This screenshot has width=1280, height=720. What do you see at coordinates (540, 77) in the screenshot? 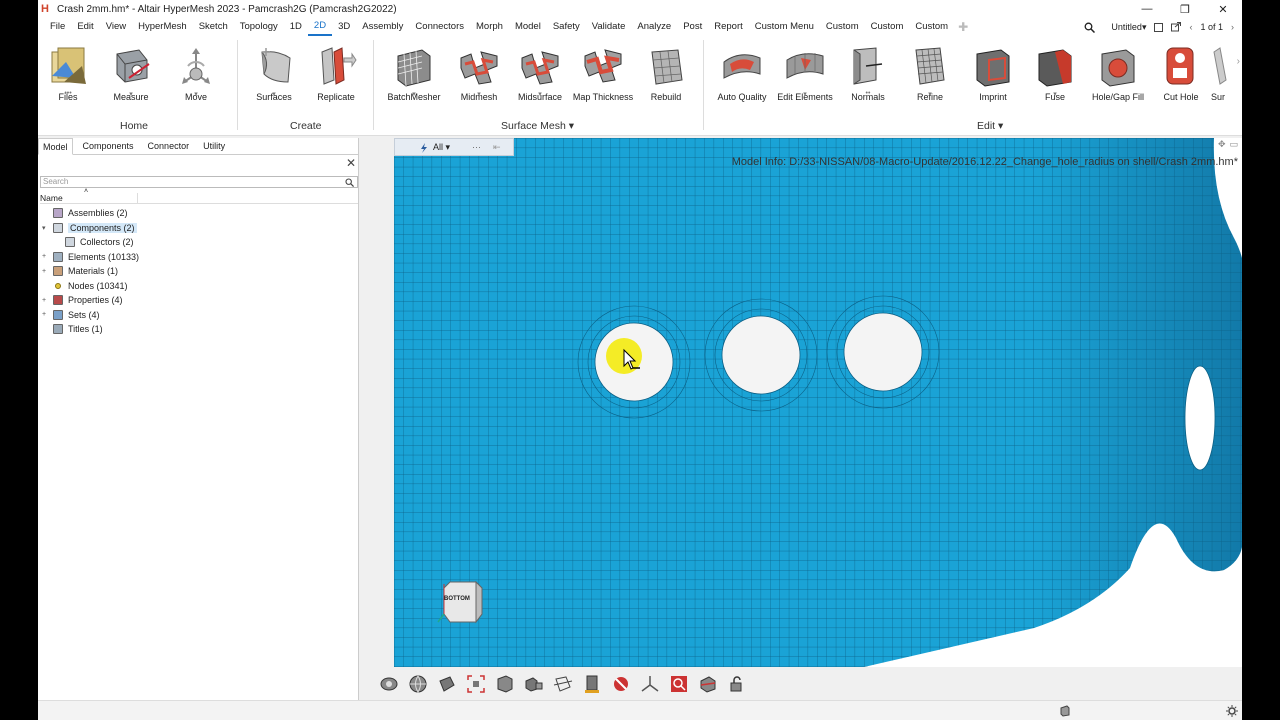
I see `midsurface-tool: ▾ Midsurface` at bounding box center [540, 77].